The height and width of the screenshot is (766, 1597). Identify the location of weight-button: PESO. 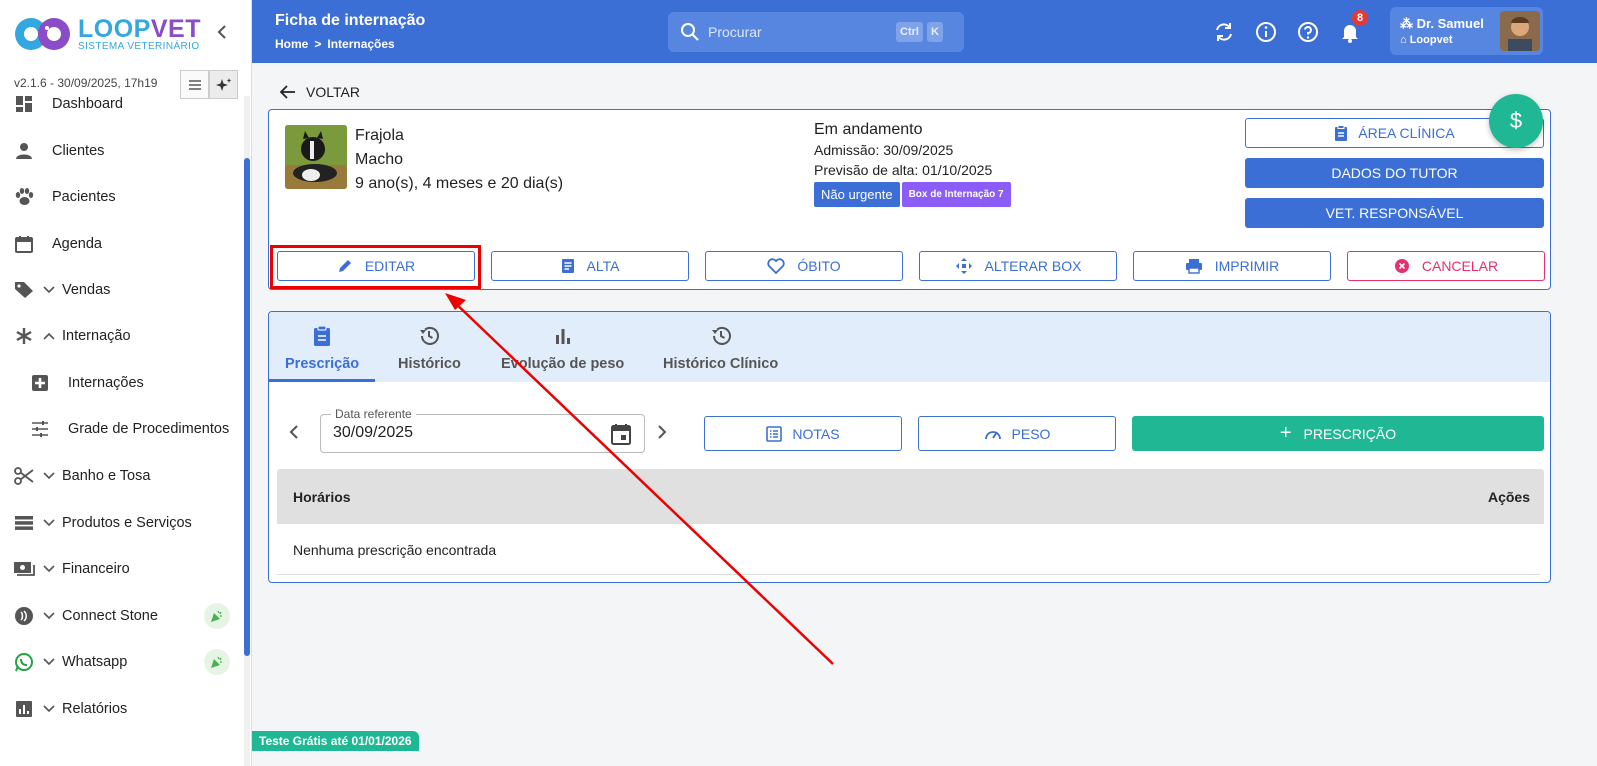
(1017, 433).